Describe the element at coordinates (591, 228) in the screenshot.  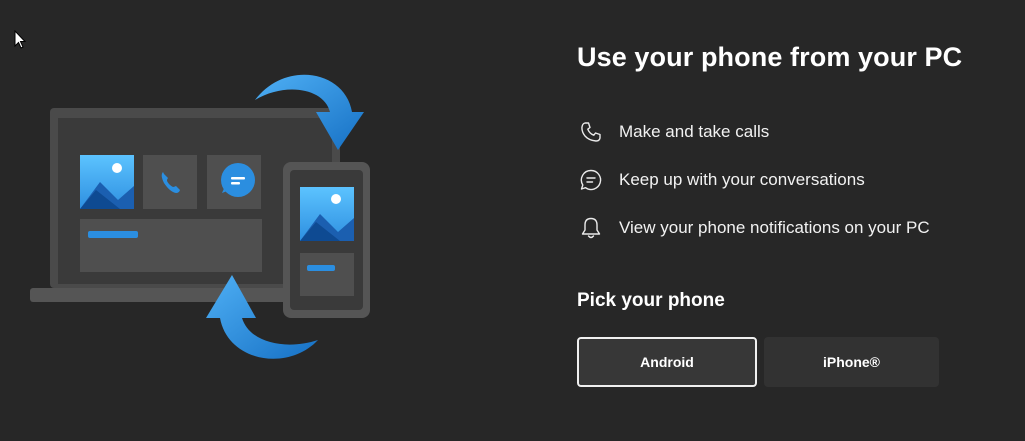
I see `bell-icon` at that location.